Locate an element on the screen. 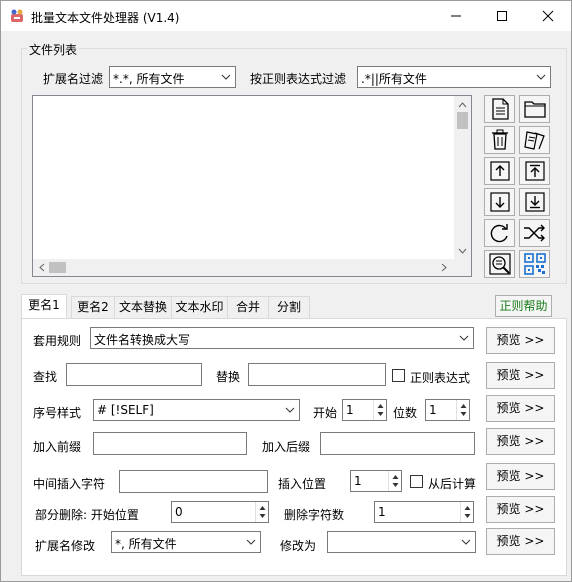  clear-list-button is located at coordinates (534, 140).